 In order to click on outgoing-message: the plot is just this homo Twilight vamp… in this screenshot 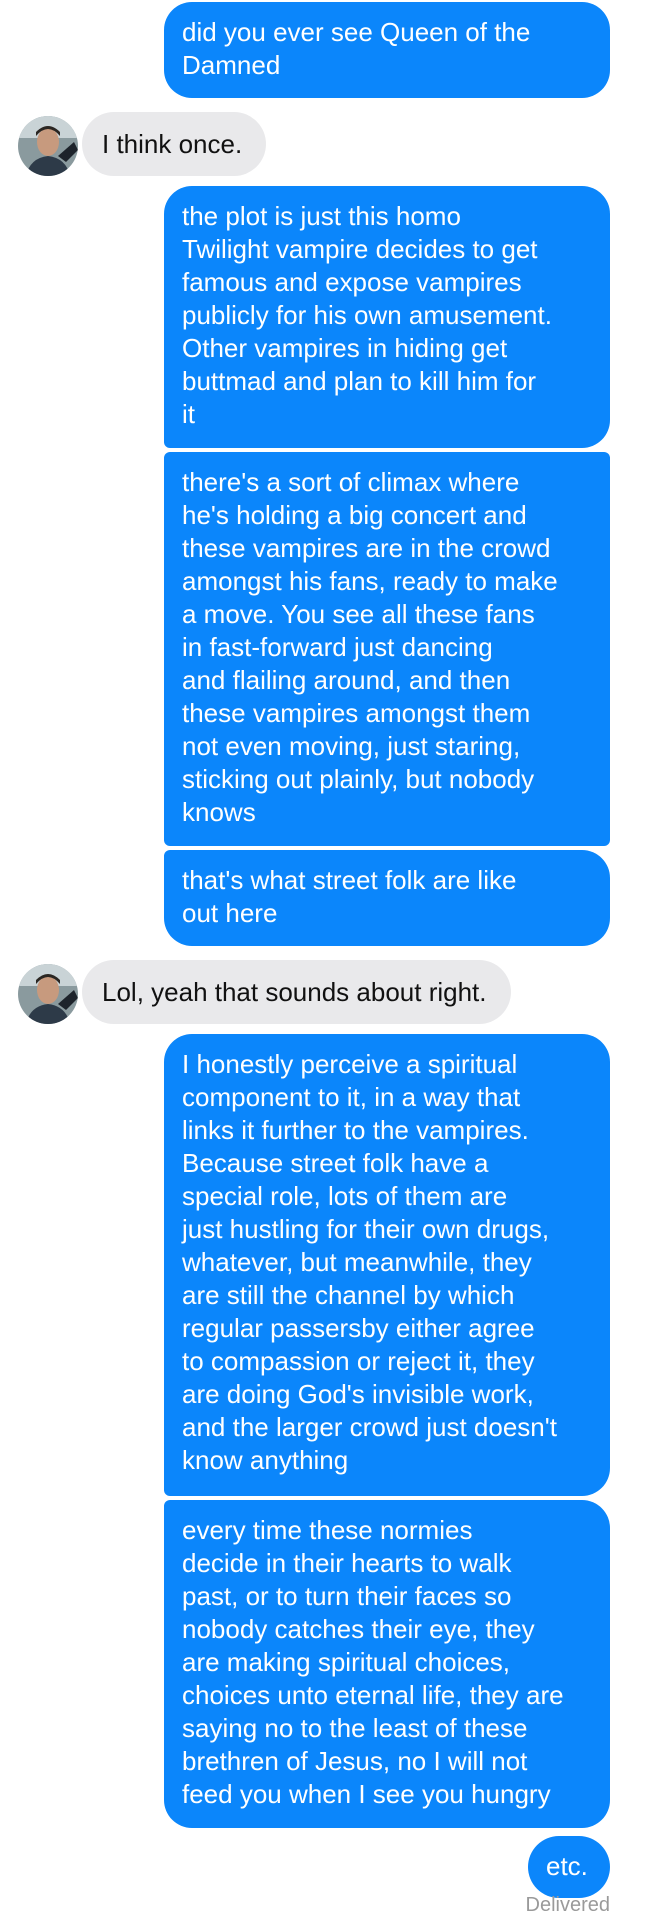, I will do `click(387, 317)`.